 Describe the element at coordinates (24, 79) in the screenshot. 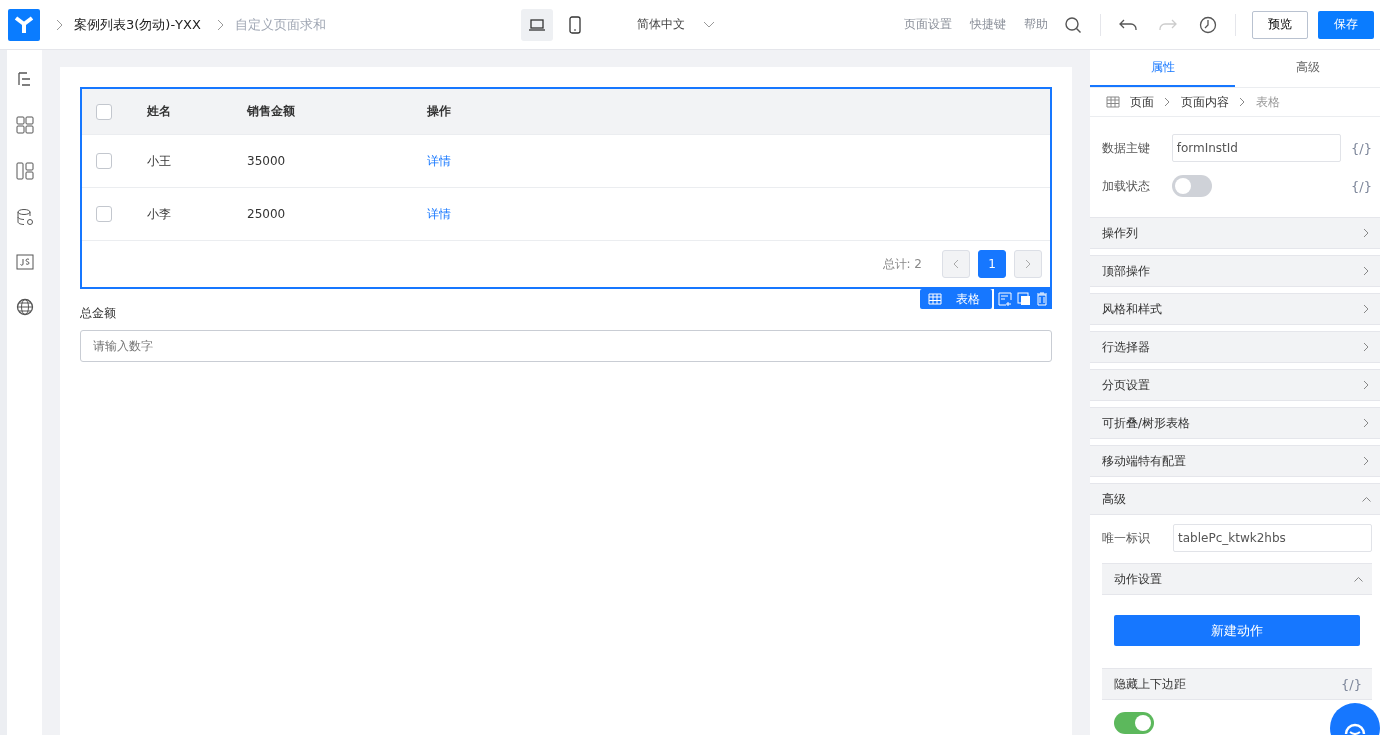

I see `outline-icon` at that location.